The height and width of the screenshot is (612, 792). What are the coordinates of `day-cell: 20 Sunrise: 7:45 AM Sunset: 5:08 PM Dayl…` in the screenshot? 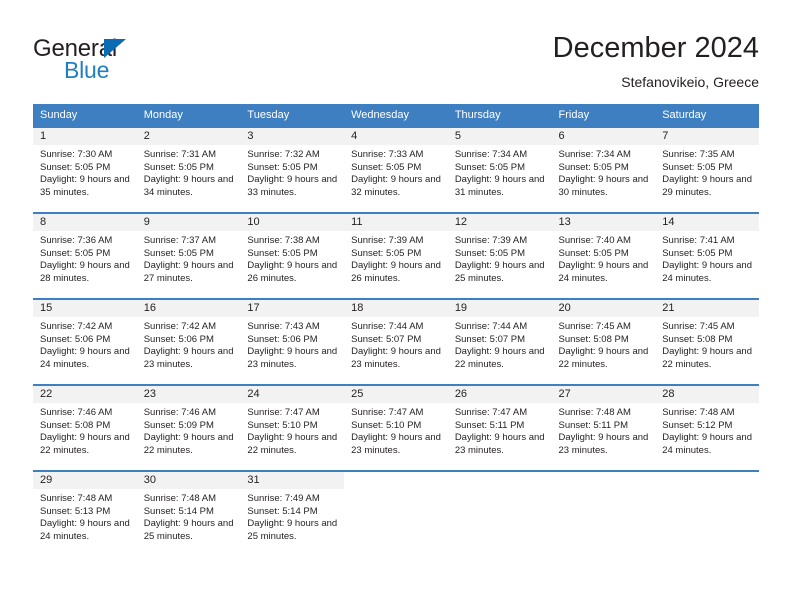 It's located at (603, 341).